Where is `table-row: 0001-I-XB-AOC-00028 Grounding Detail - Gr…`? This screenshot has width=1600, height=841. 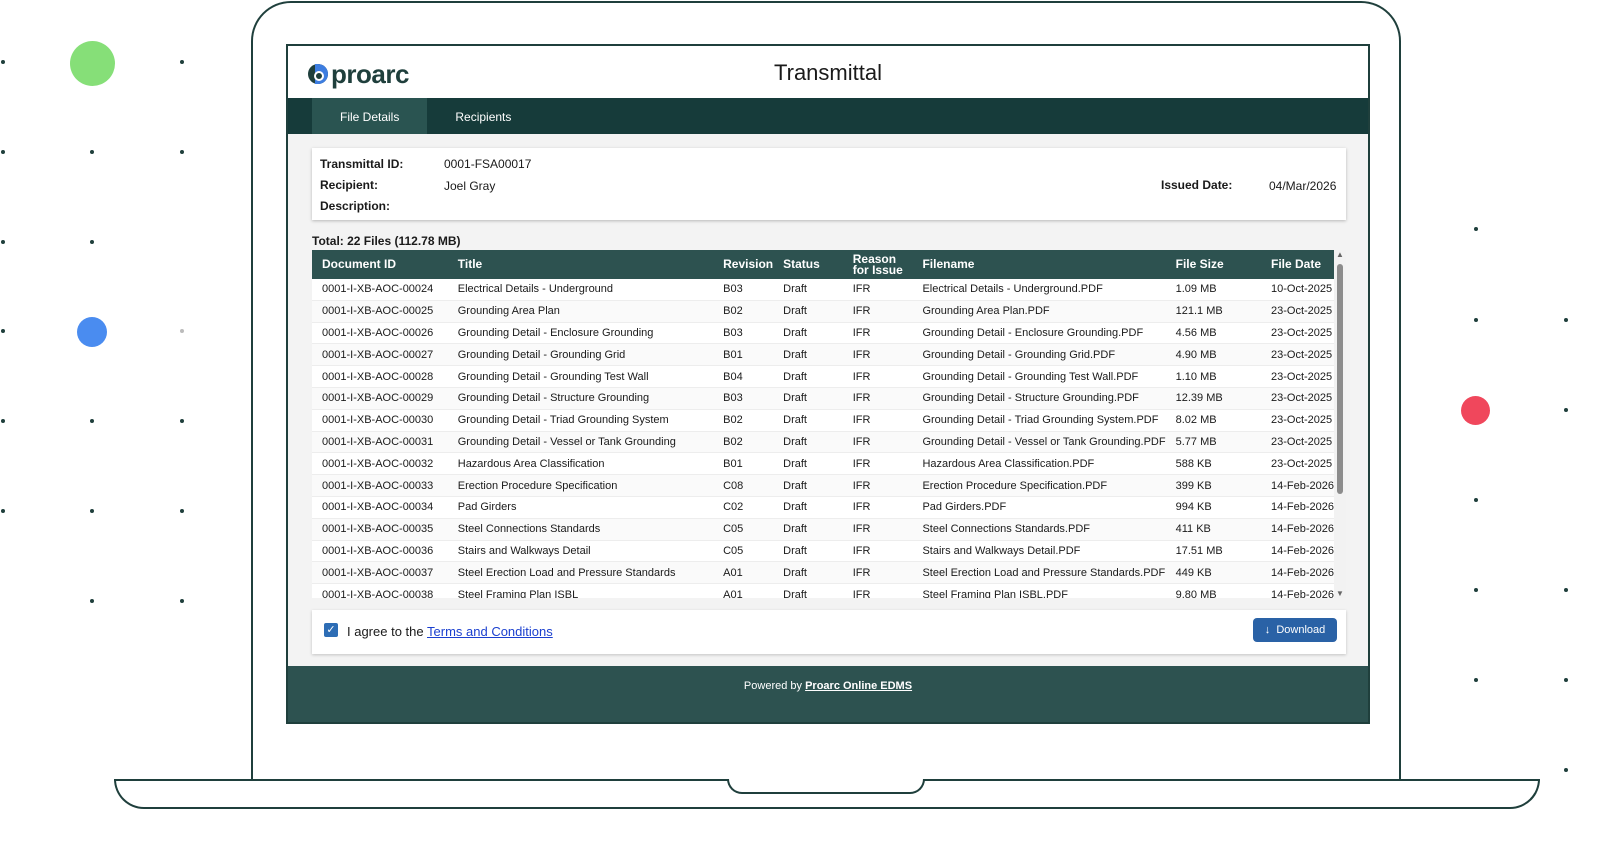
table-row: 0001-I-XB-AOC-00028 Grounding Detail - Gr… is located at coordinates (823, 376).